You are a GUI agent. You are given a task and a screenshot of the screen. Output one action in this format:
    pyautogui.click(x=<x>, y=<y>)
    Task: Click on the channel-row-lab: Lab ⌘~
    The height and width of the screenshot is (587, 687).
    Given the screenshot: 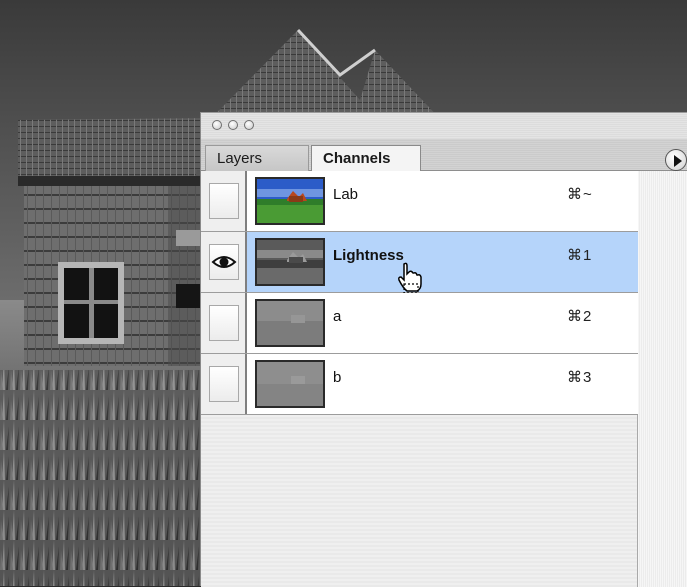 What is the action you would take?
    pyautogui.click(x=419, y=201)
    